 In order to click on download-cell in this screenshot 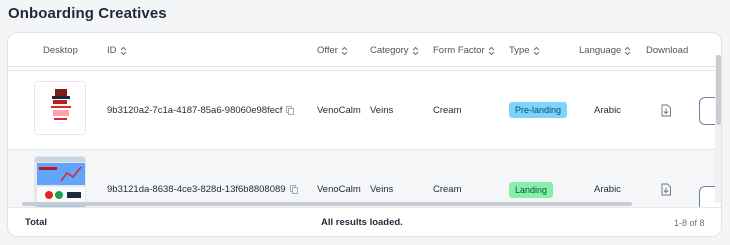, I will do `click(666, 110)`.